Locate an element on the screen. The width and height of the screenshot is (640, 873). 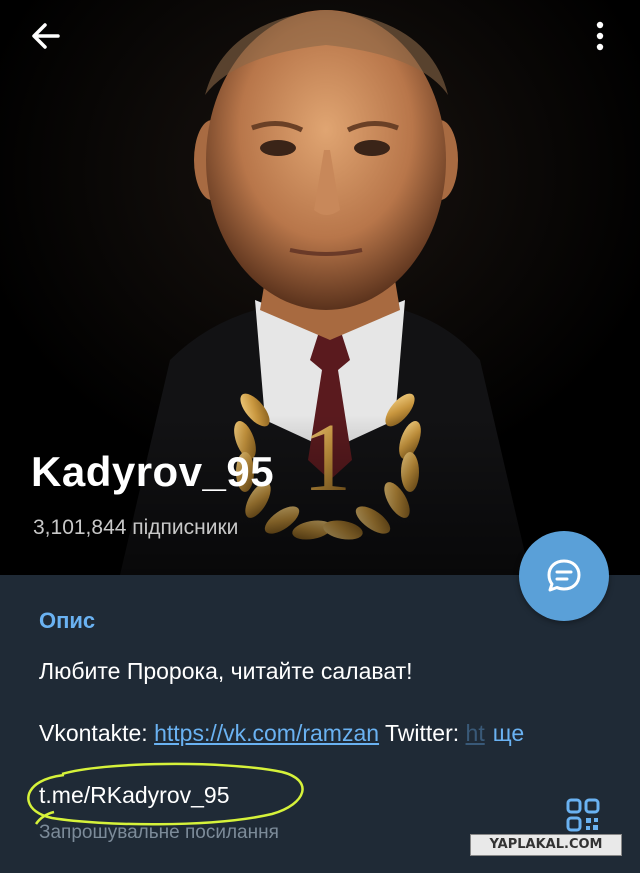
message-button is located at coordinates (564, 576).